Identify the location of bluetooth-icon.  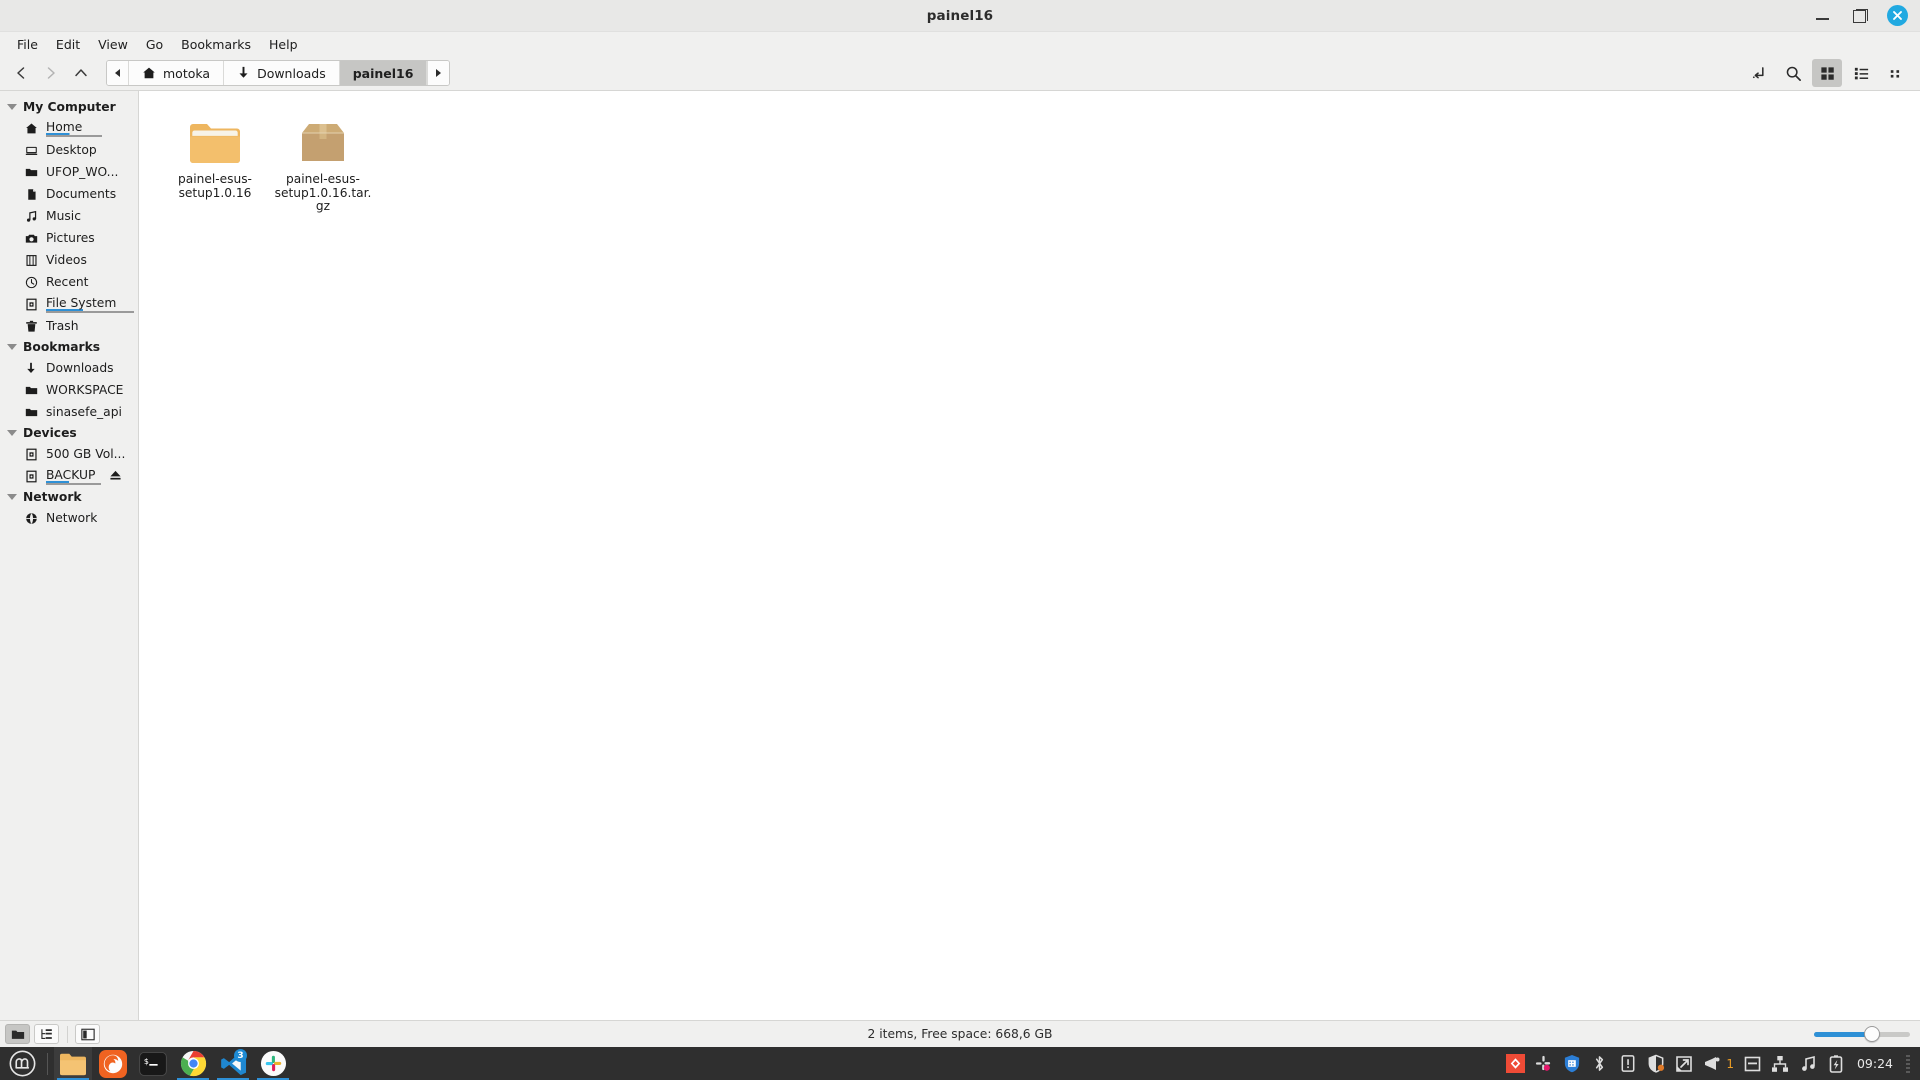
(1599, 1063).